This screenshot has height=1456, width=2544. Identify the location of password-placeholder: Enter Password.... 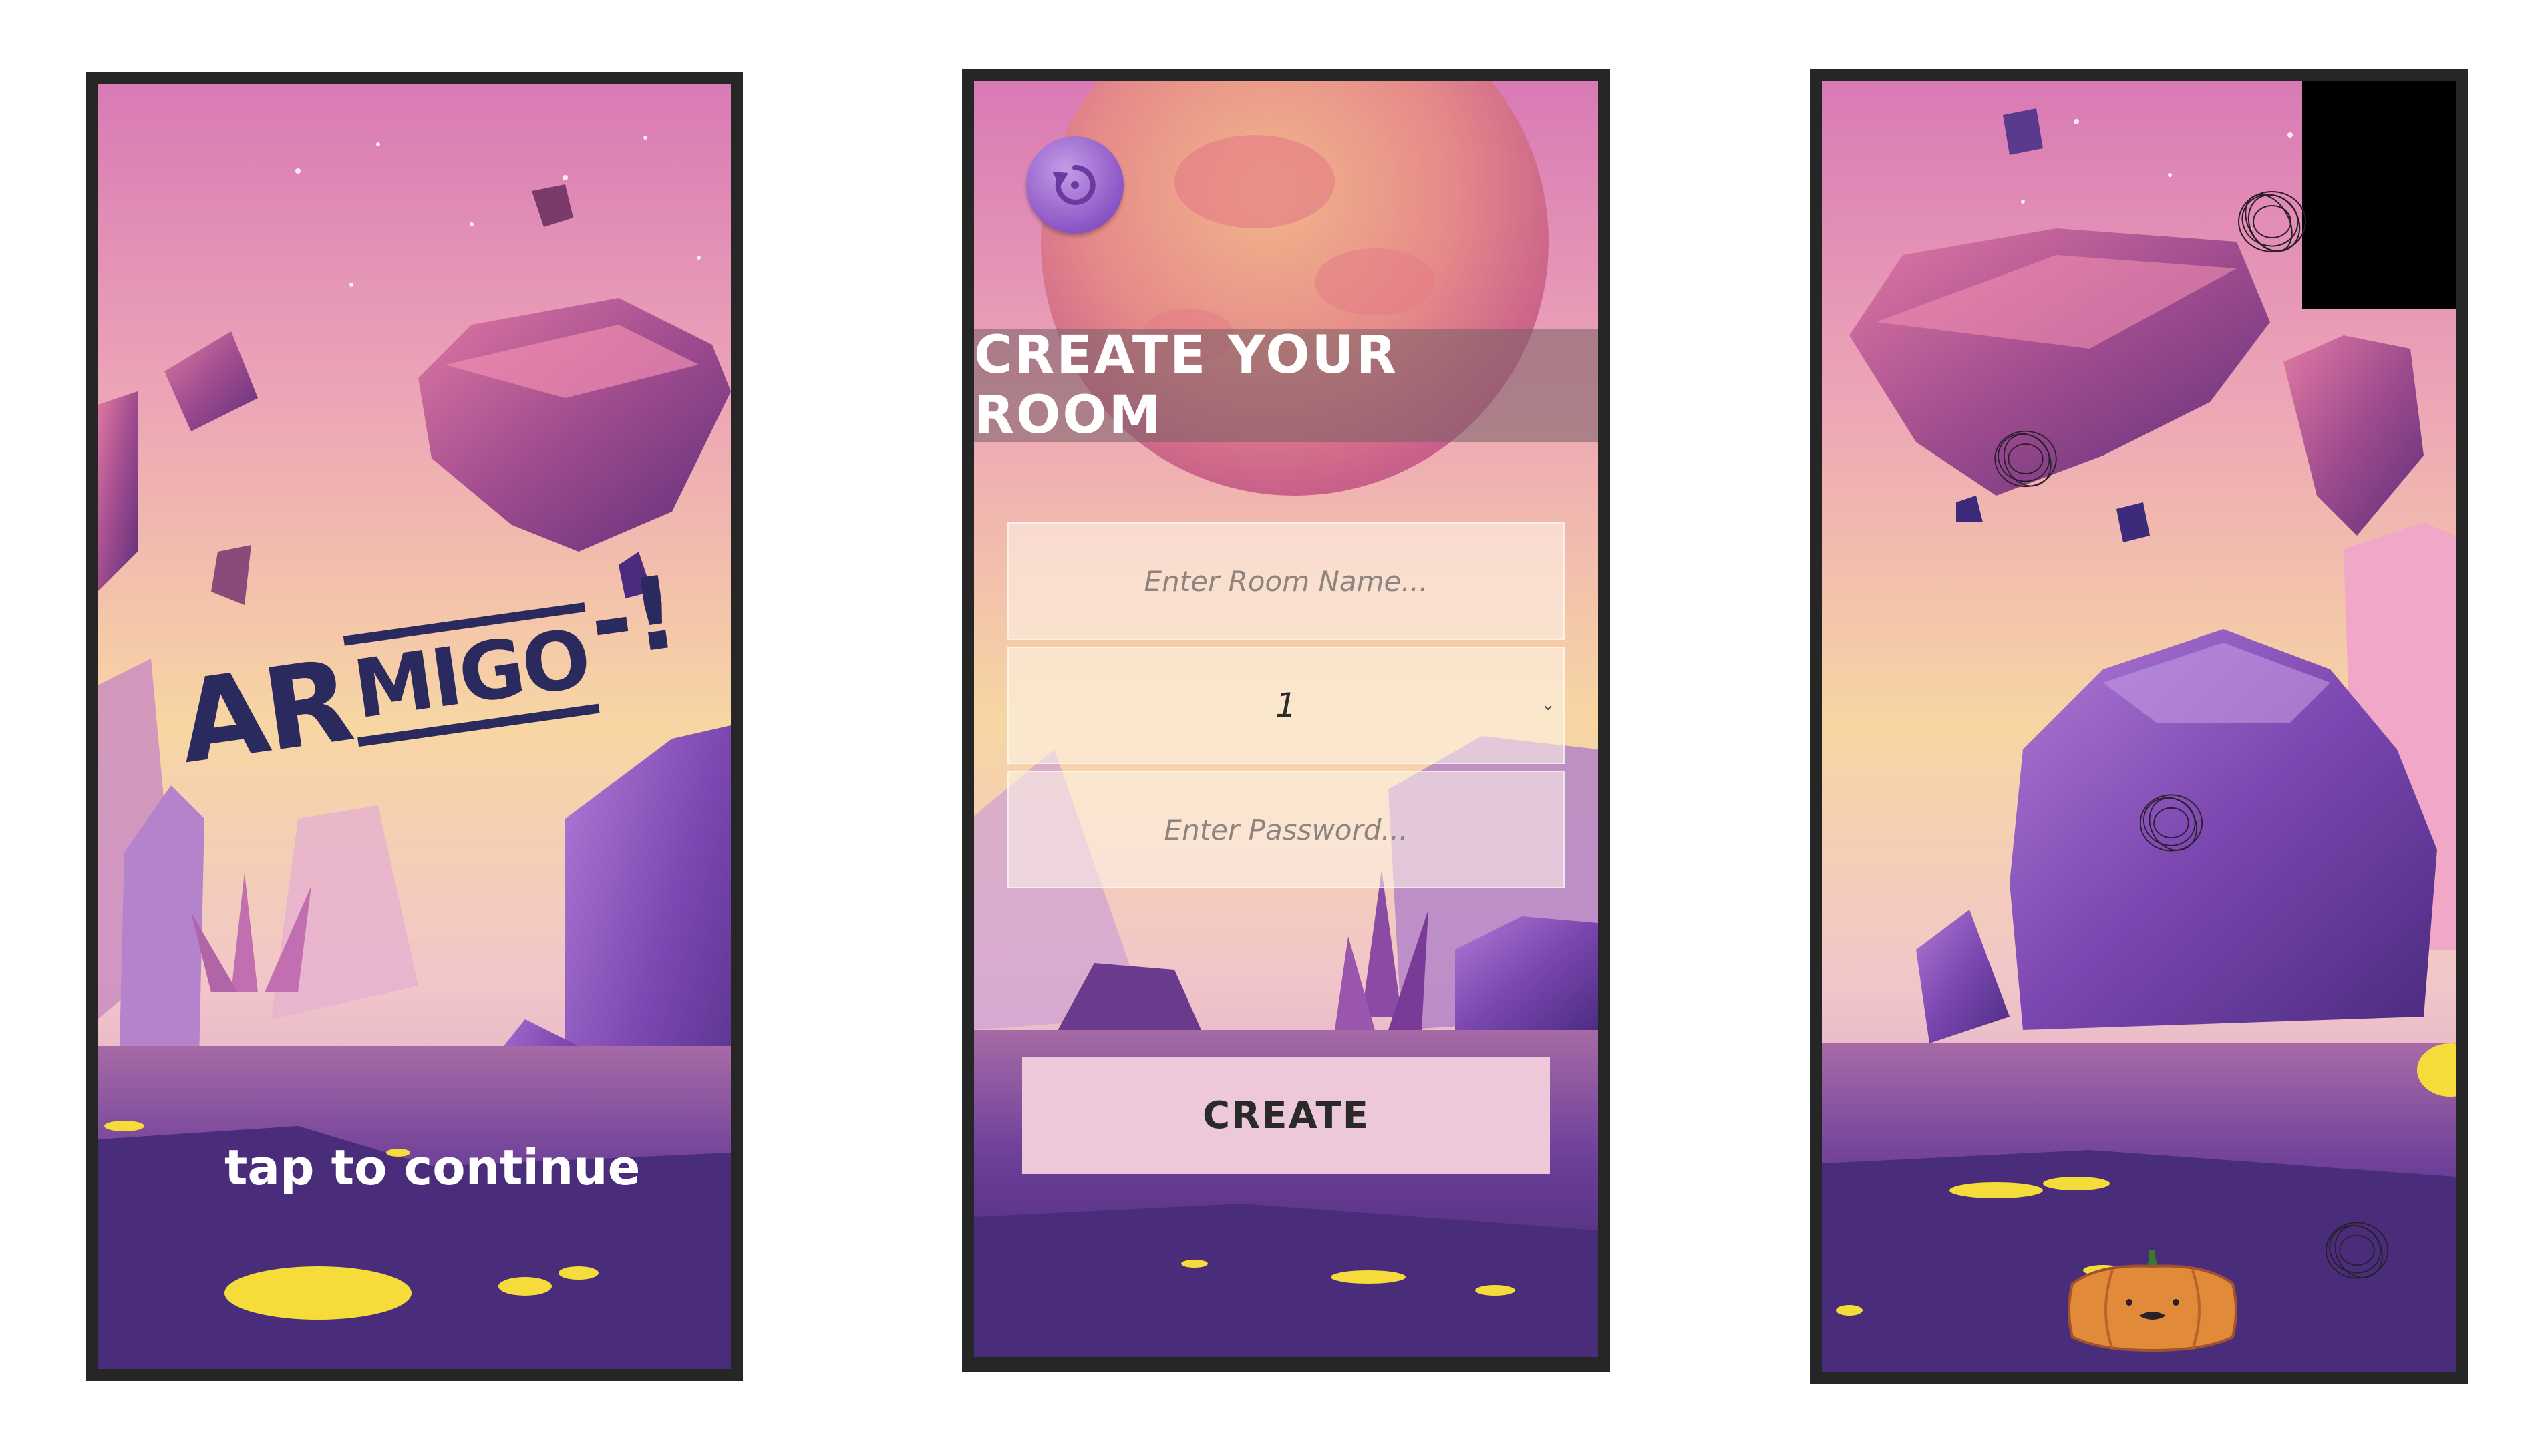
(1286, 829).